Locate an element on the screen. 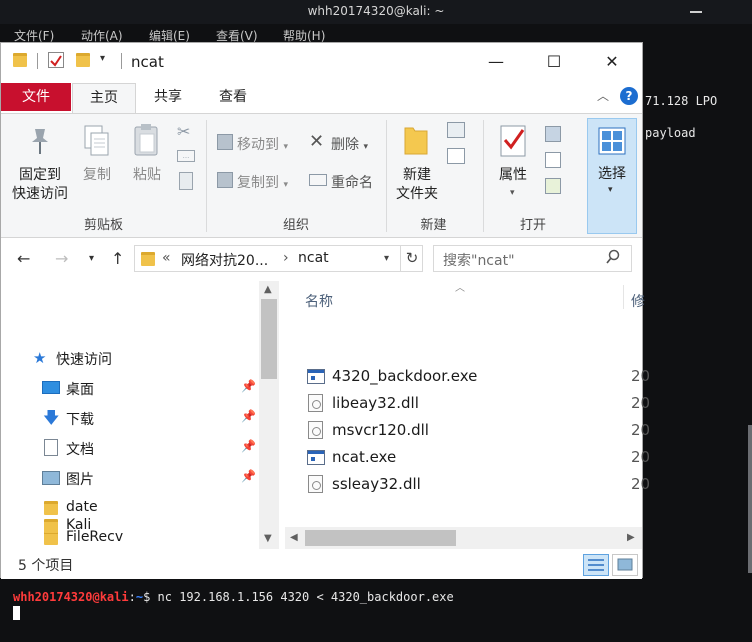 The width and height of the screenshot is (752, 642). cut-icon: ✂ is located at coordinates (183, 131).